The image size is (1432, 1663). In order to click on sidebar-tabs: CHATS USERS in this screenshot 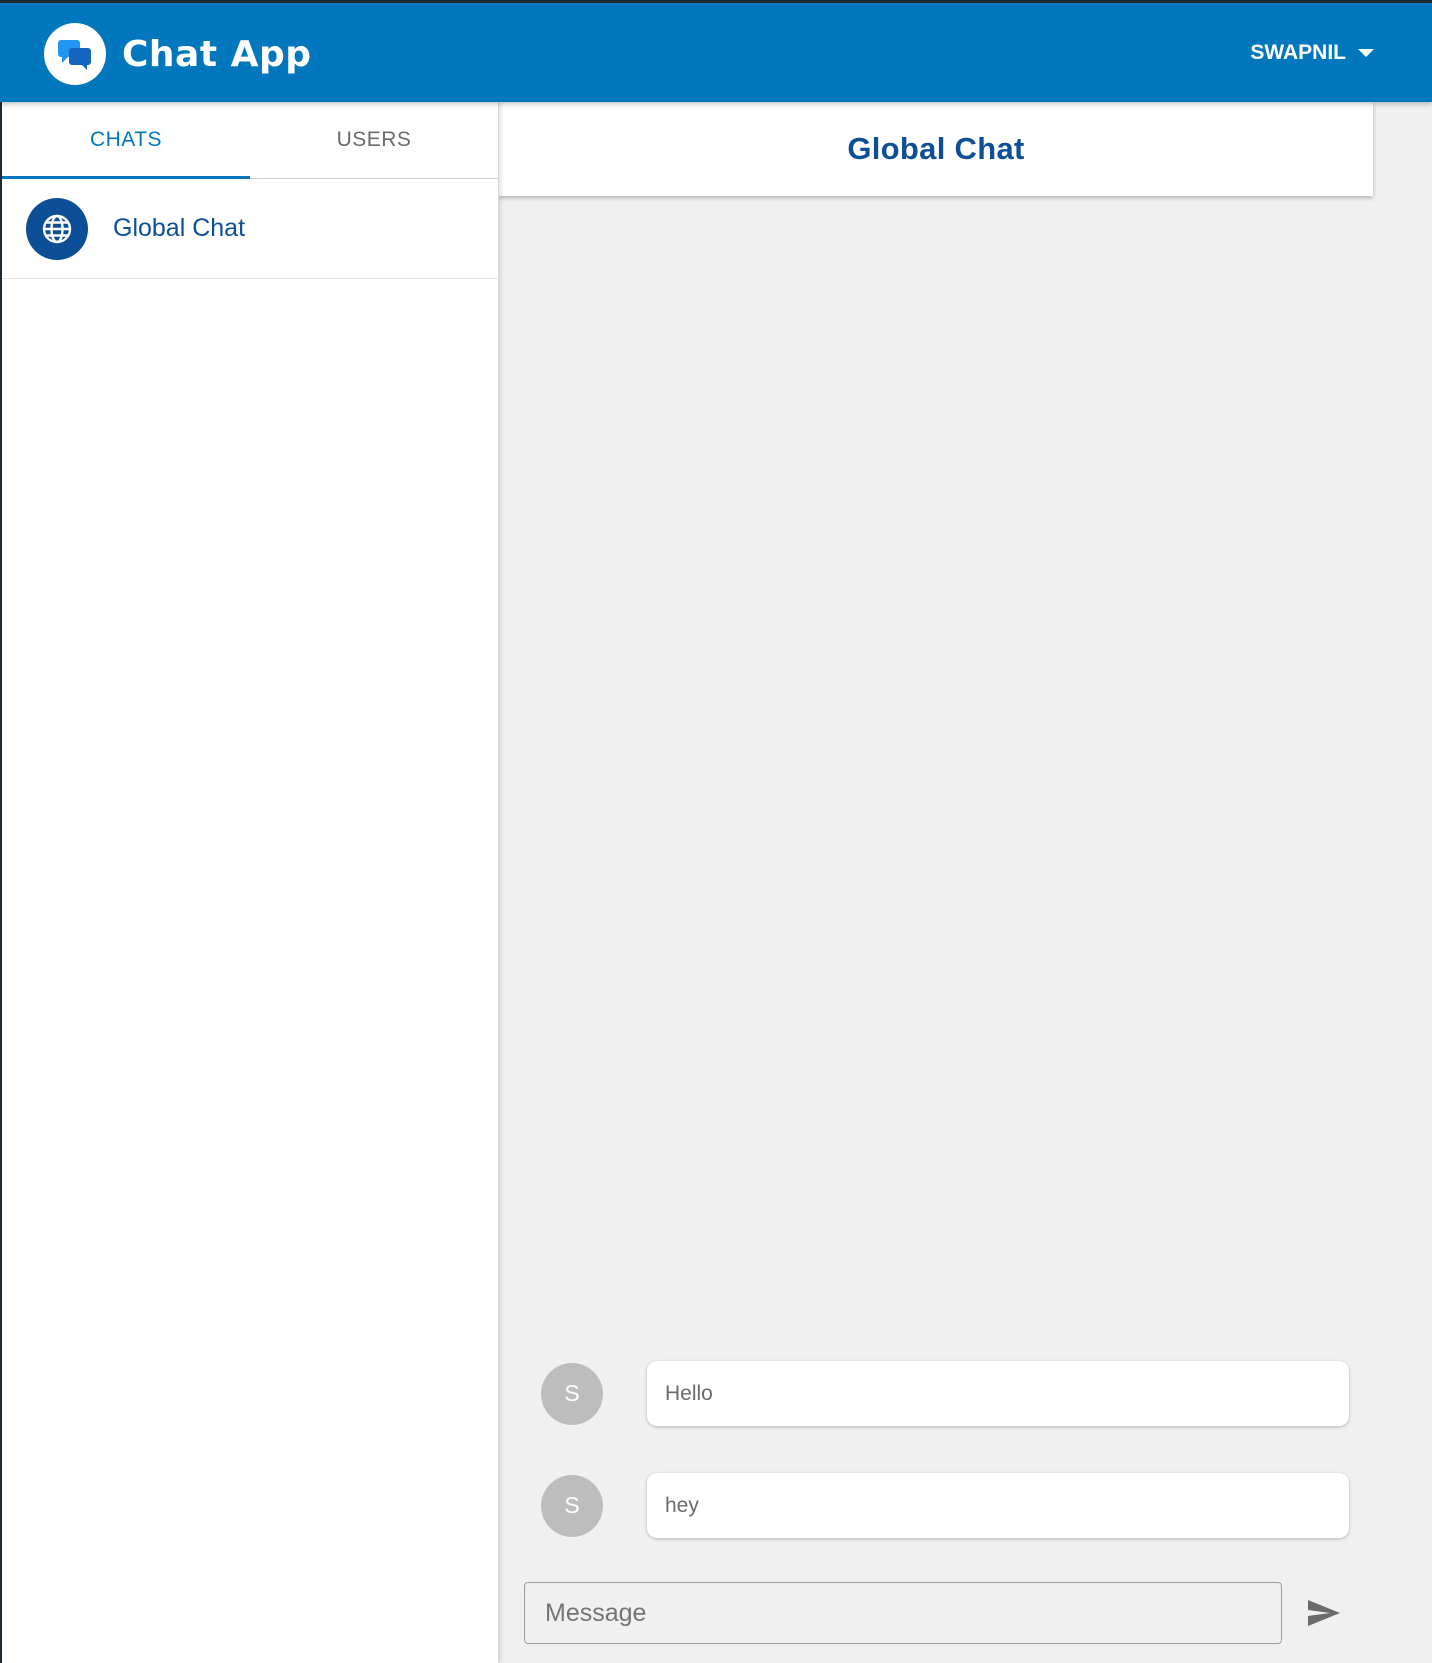, I will do `click(250, 140)`.